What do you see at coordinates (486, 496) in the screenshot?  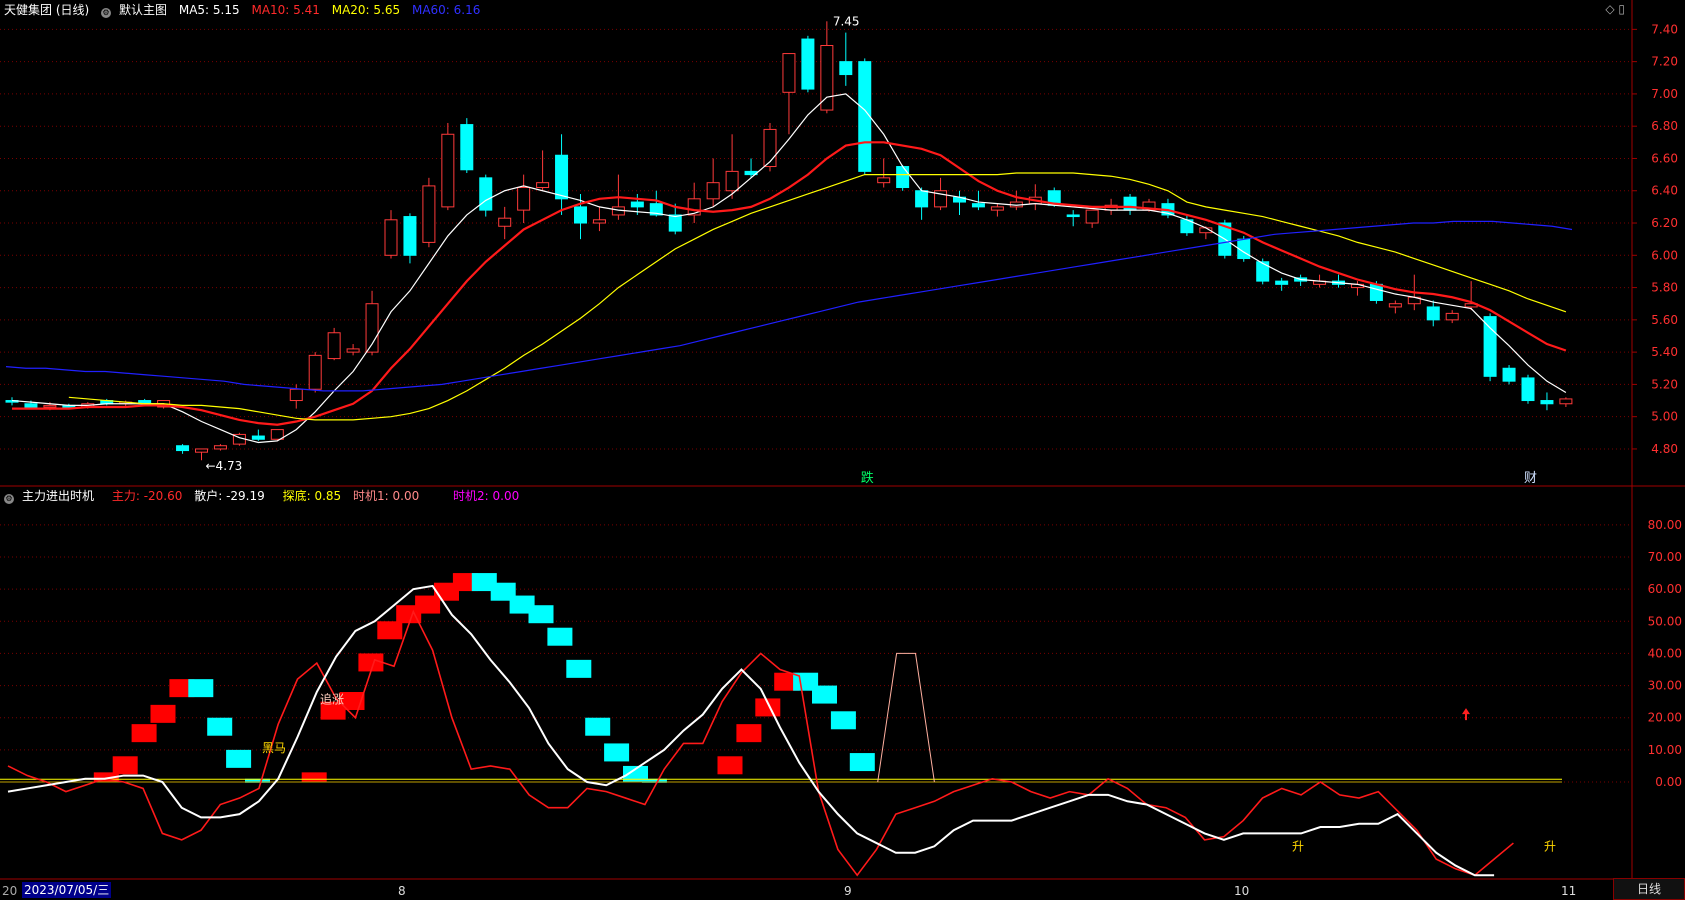 I see `shiji2-label: 时机2: 0.00` at bounding box center [486, 496].